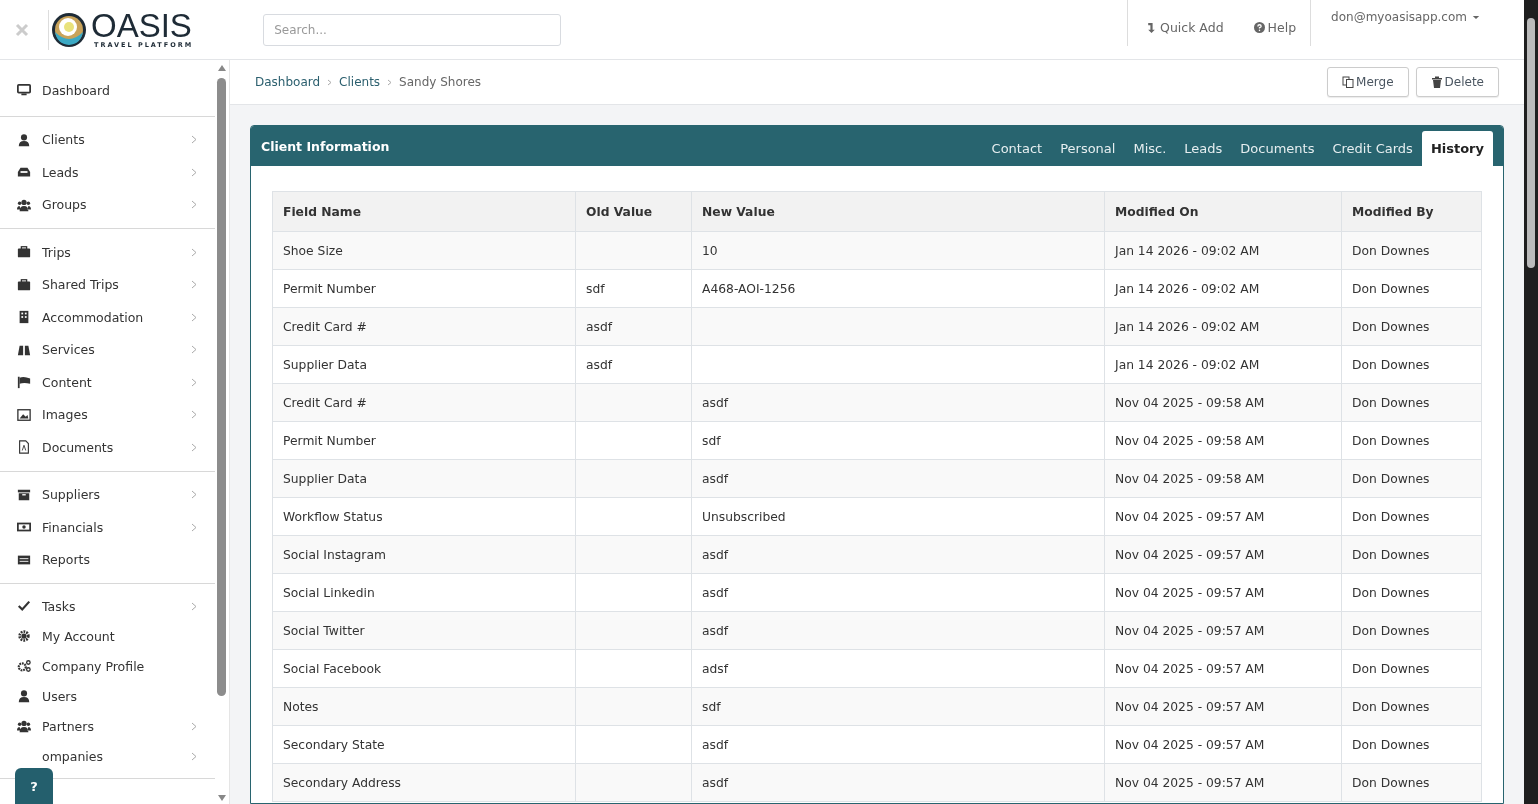  What do you see at coordinates (141, 25) in the screenshot?
I see `logo-name: OASIS` at bounding box center [141, 25].